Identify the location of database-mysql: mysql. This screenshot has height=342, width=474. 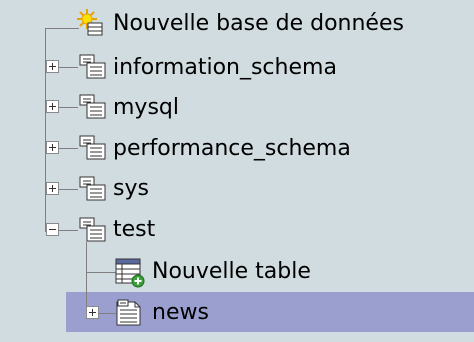
(146, 108).